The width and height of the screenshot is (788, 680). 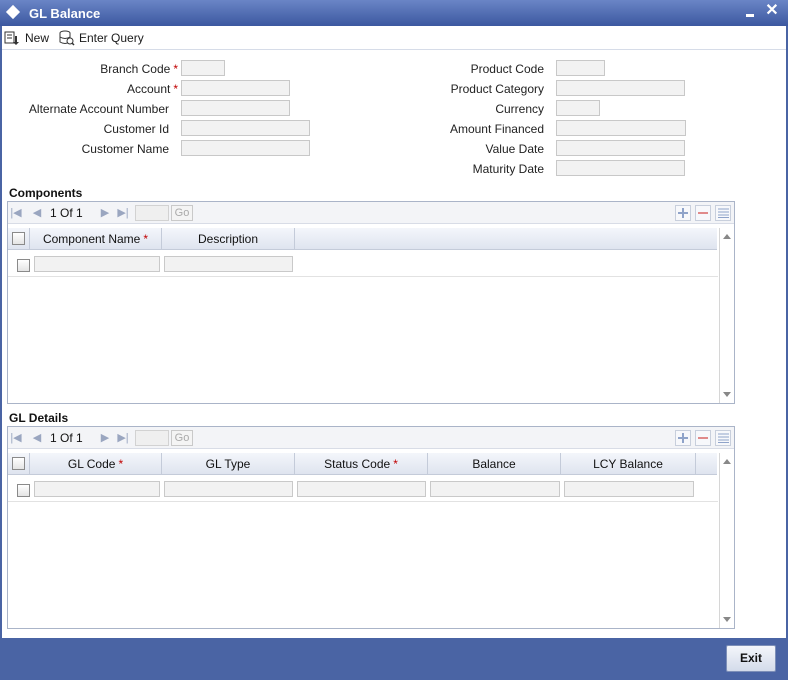 I want to click on gl-type-cell, so click(x=228, y=489).